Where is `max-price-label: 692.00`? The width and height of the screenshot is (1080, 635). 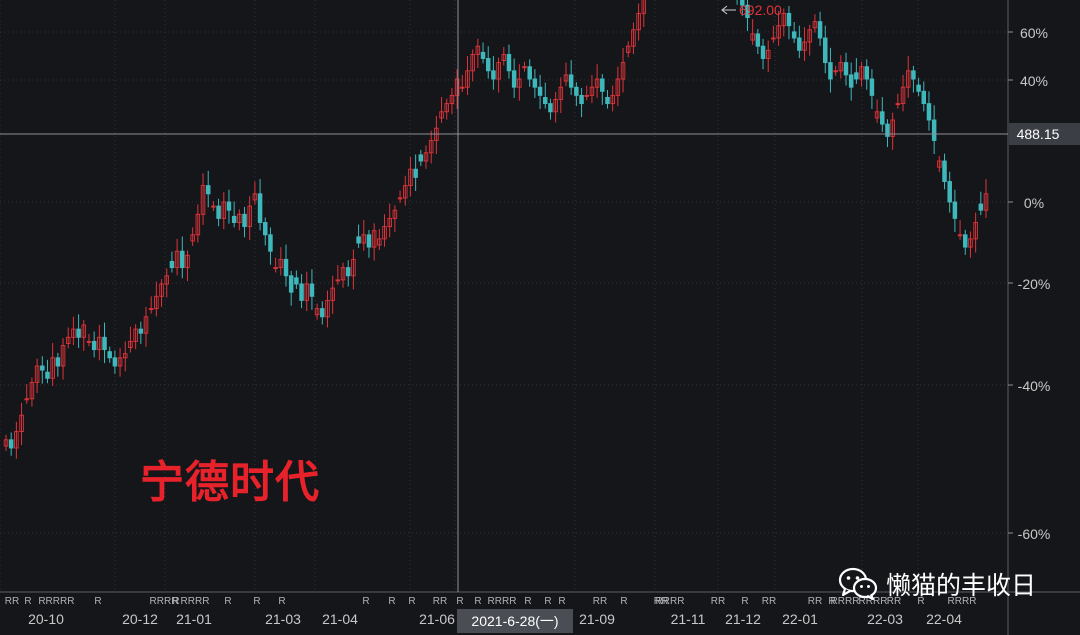 max-price-label: 692.00 is located at coordinates (760, 10).